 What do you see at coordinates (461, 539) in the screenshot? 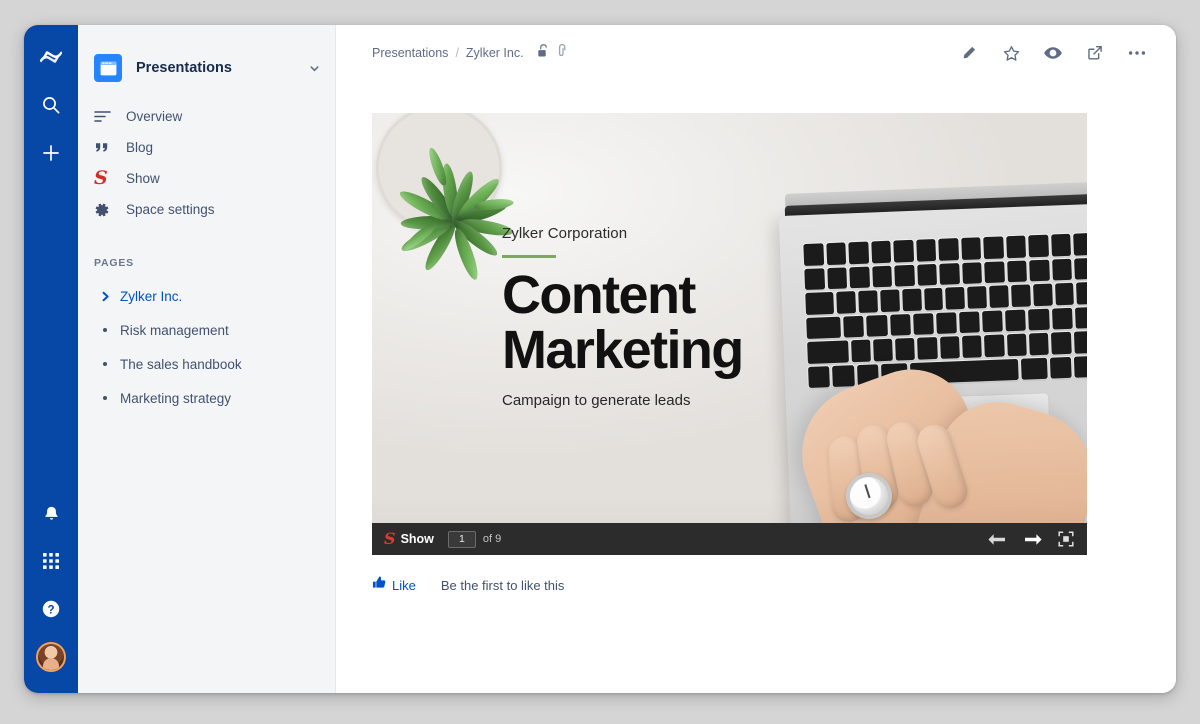
I see `slide-page-input: 1` at bounding box center [461, 539].